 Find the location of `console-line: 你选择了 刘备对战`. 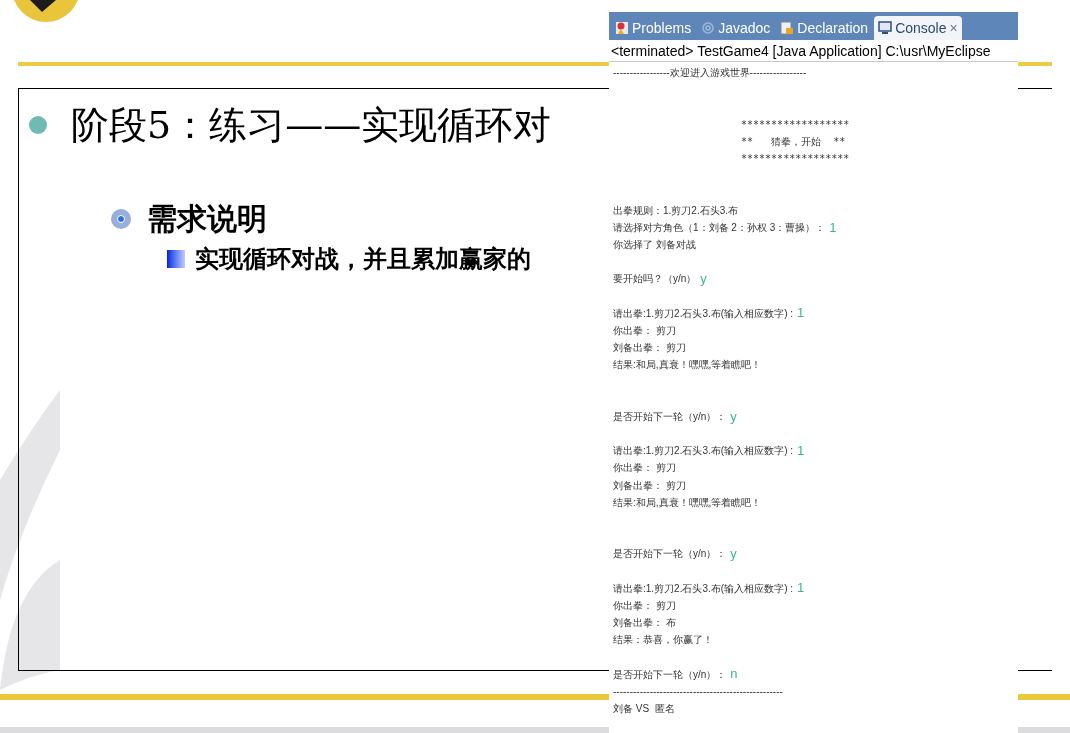

console-line: 你选择了 刘备对战 is located at coordinates (654, 244).